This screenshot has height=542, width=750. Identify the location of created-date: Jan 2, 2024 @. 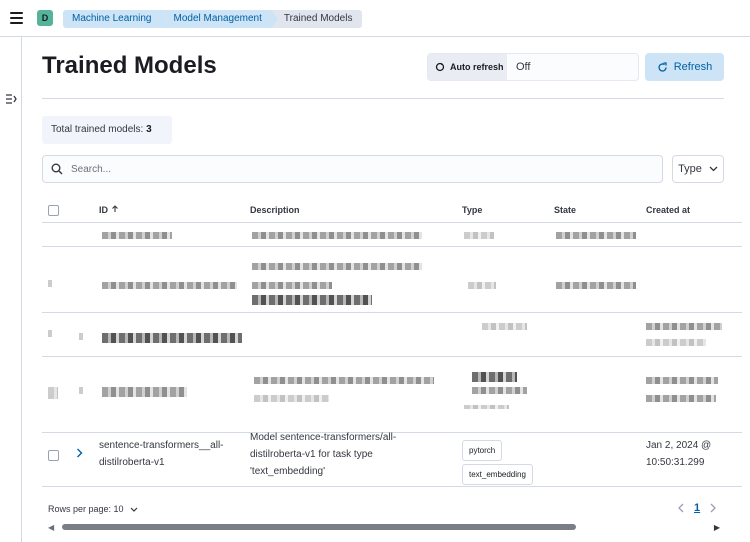
(679, 445).